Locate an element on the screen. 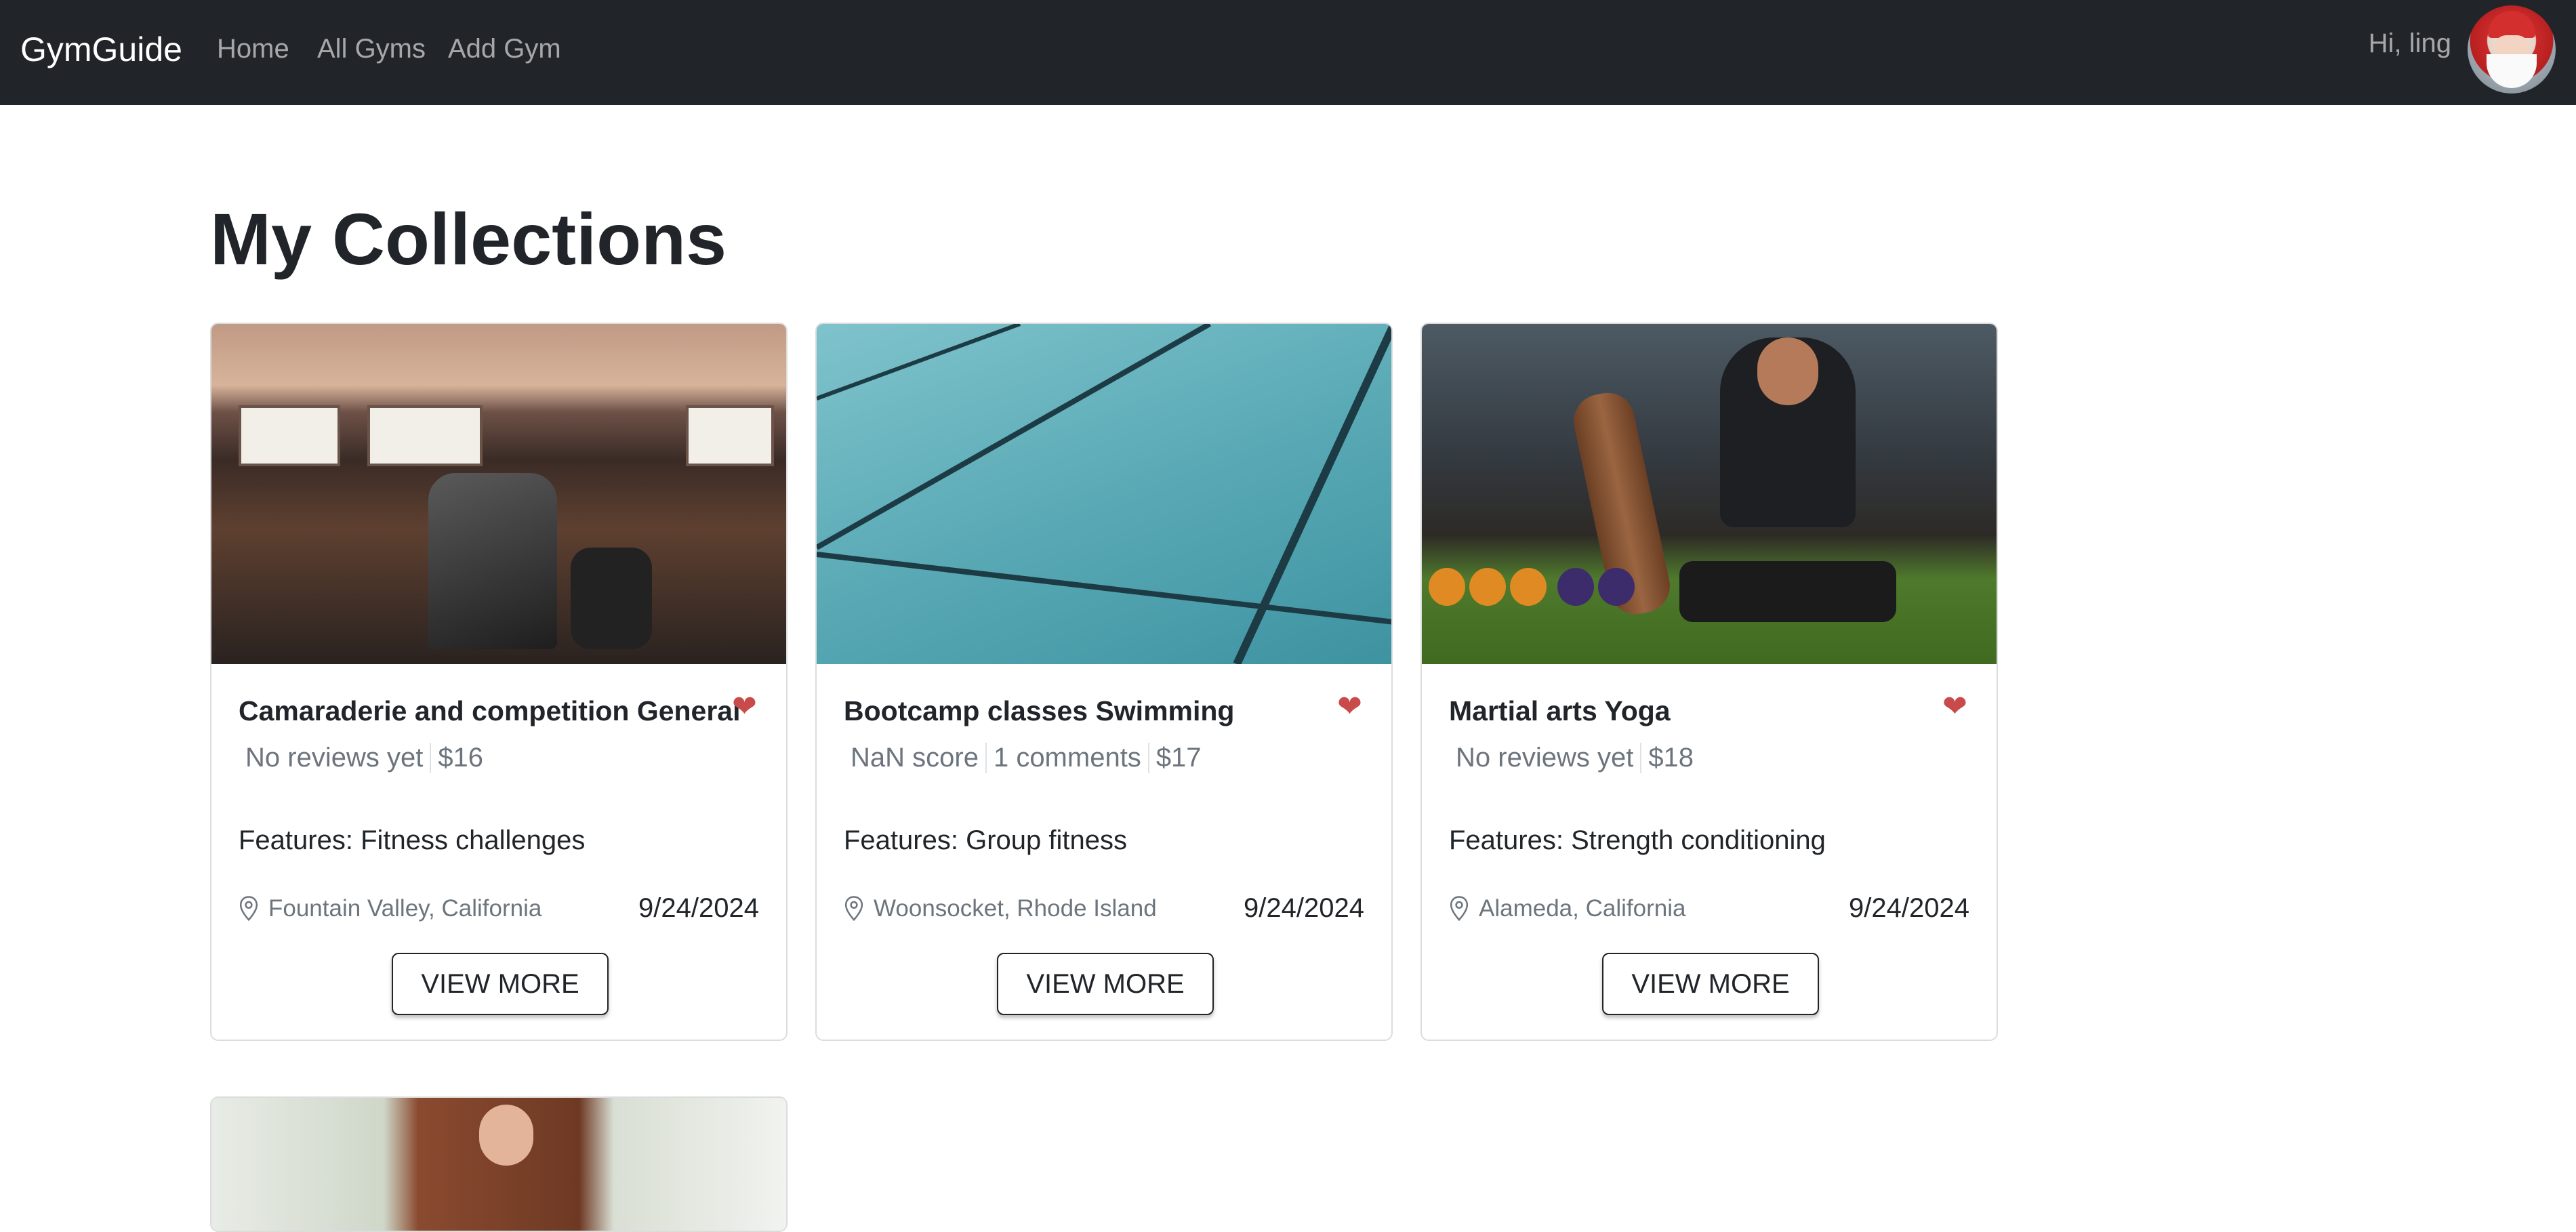 The height and width of the screenshot is (1232, 2576). gym-location: Alameda, California is located at coordinates (1567, 908).